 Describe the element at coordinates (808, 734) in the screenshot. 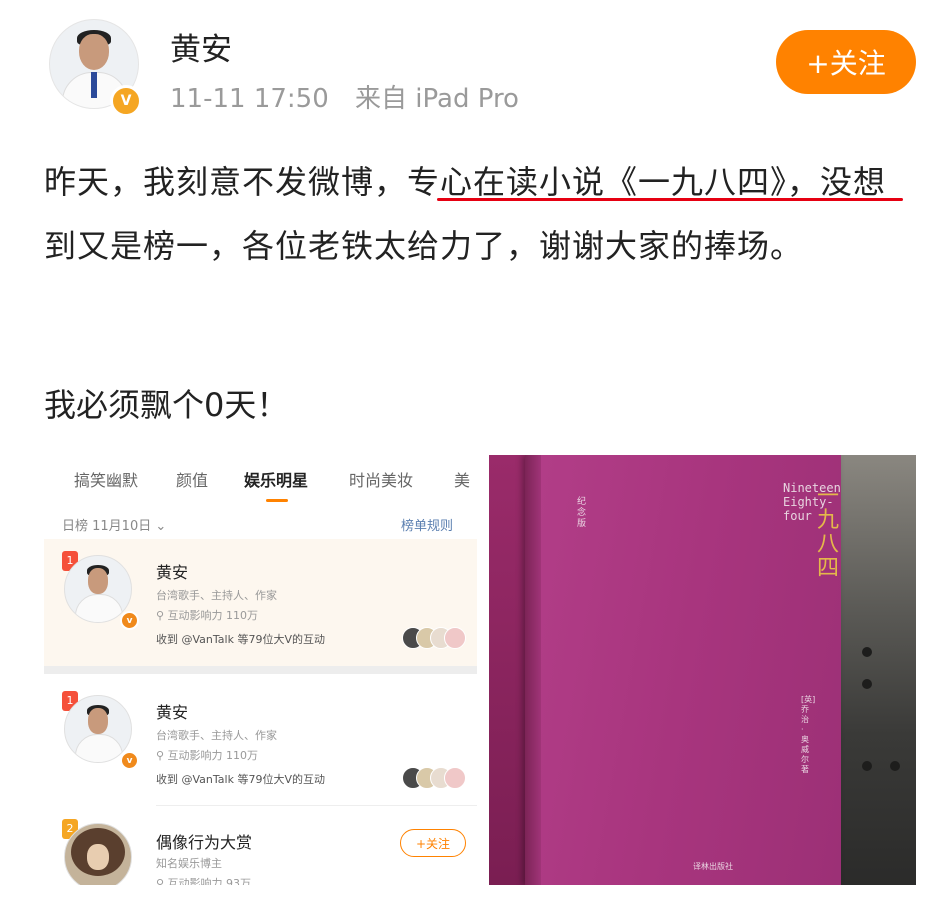

I see `book-authors: [英]乔治·奥威尔 著` at that location.